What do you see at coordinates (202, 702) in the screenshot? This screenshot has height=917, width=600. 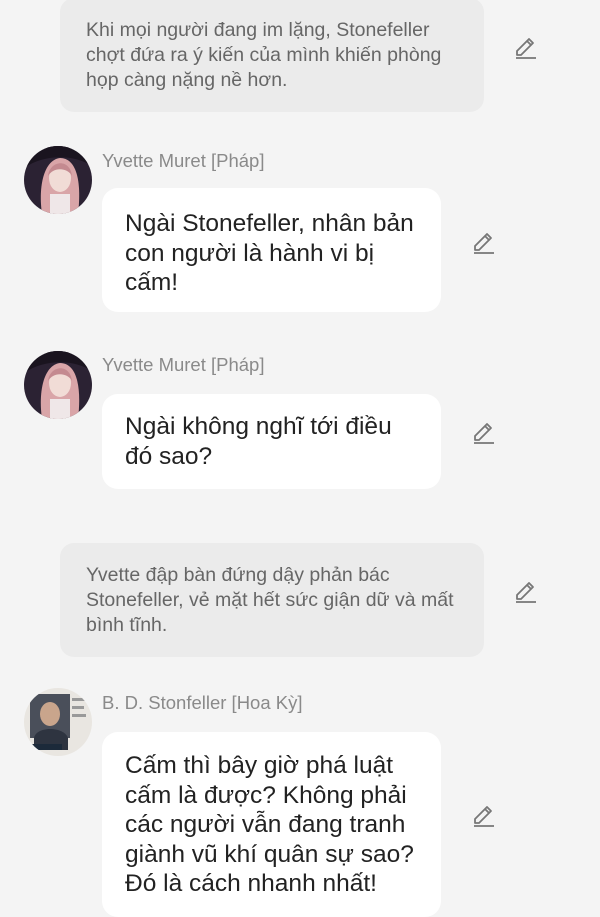 I see `speaker-name: B. D. Stonfeller [Hoa Kỳ]` at bounding box center [202, 702].